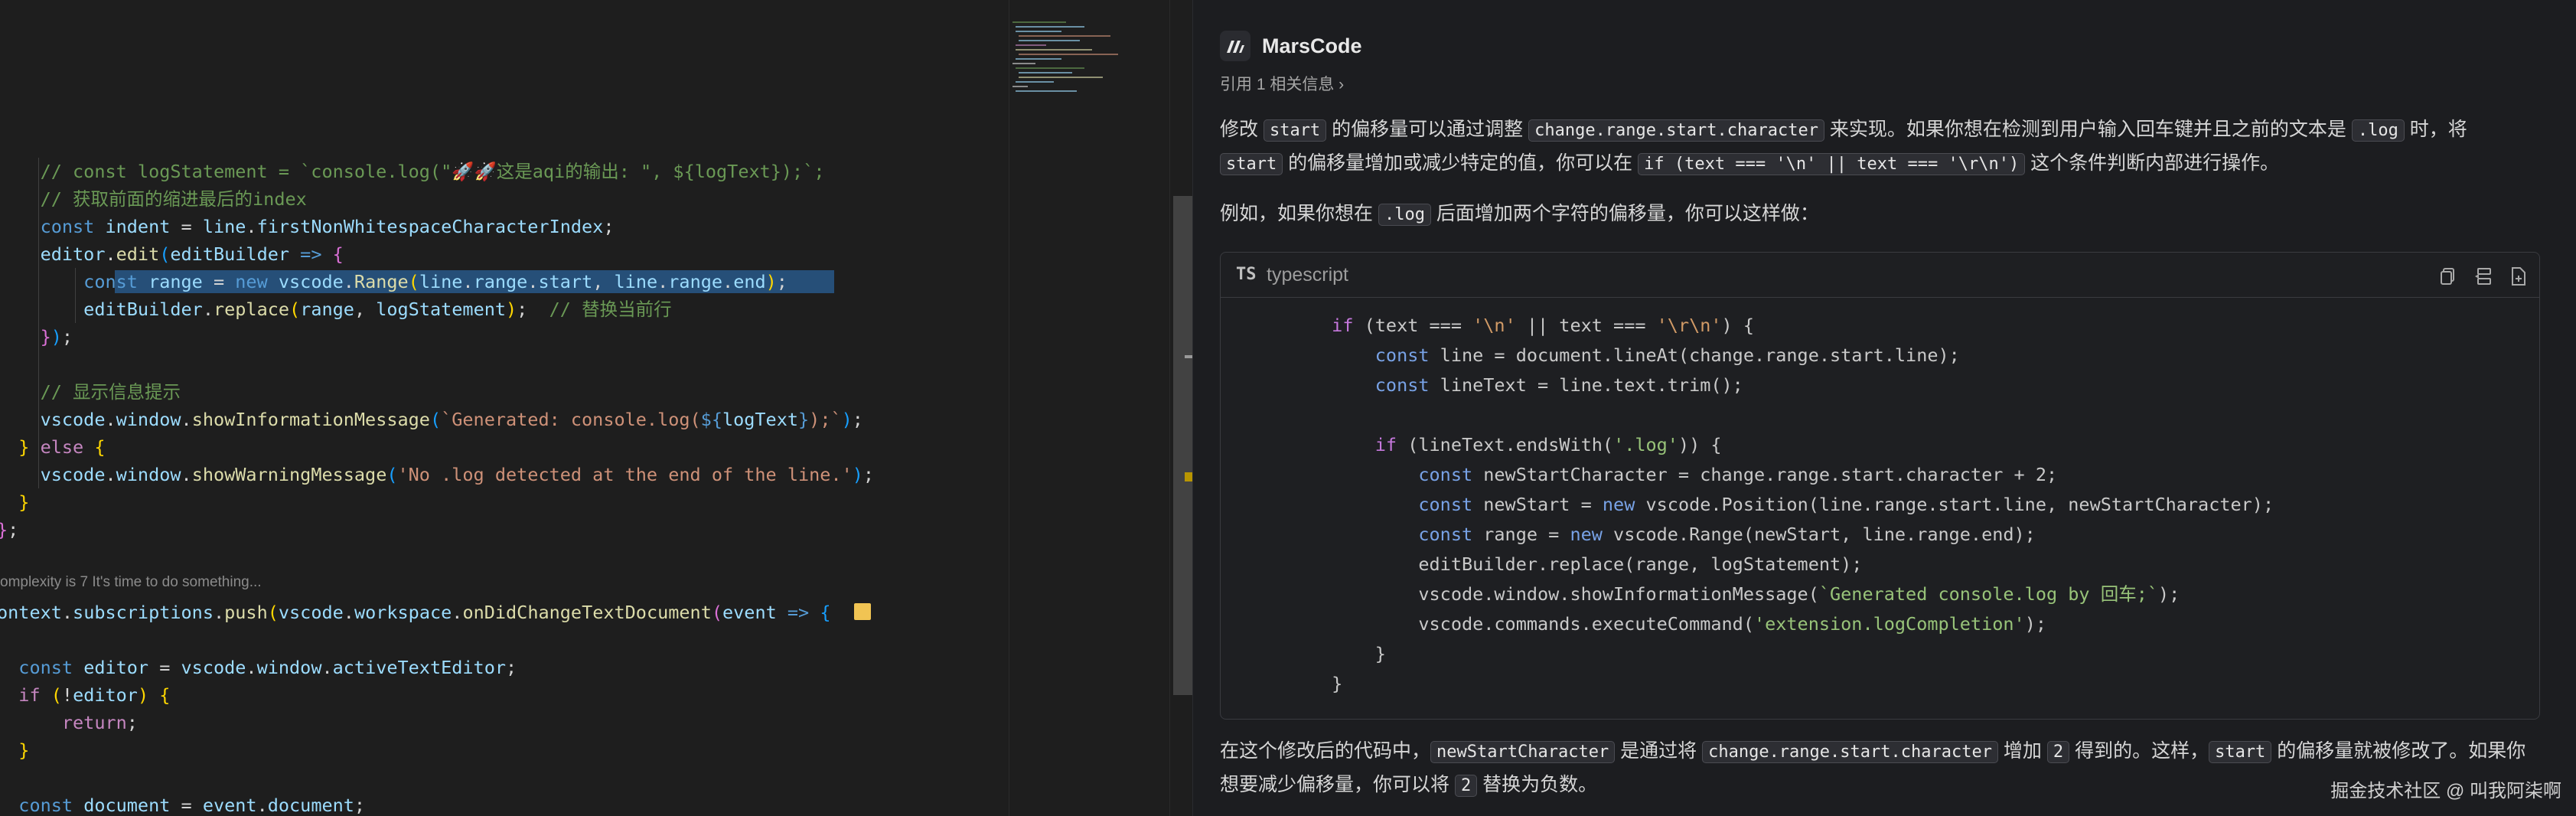  Describe the element at coordinates (749, 281) in the screenshot. I see `code-token: end` at that location.